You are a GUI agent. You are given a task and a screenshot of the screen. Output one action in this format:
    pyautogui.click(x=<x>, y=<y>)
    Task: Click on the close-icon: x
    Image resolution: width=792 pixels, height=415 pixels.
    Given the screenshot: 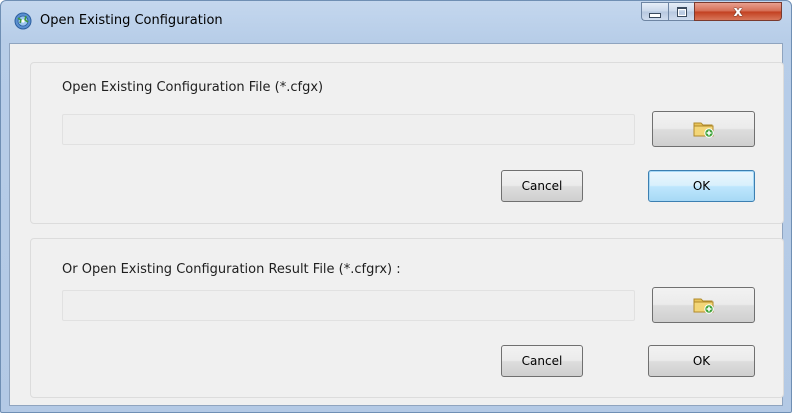 What is the action you would take?
    pyautogui.click(x=738, y=11)
    